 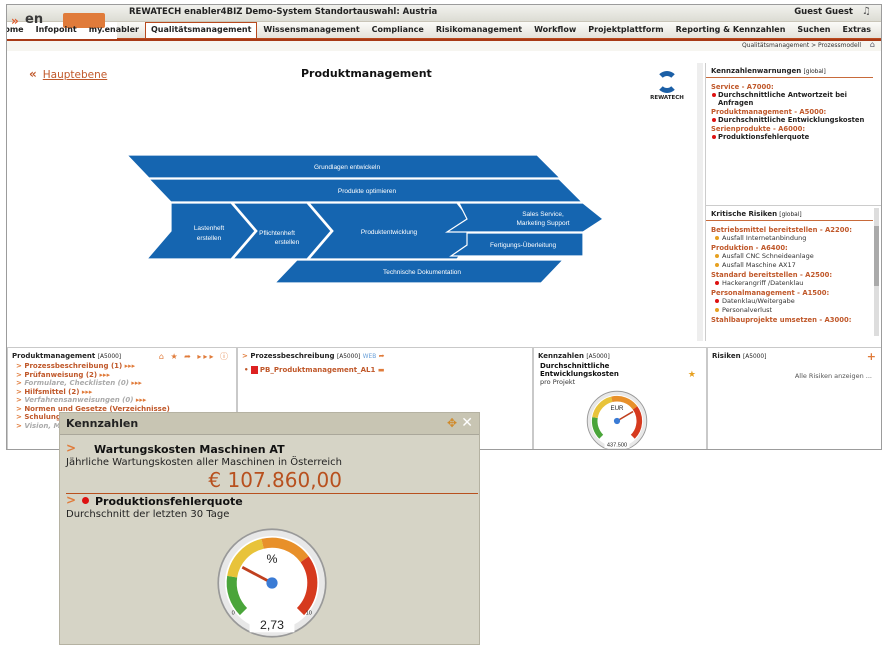 I want to click on kz-metric-name: Durchschnittliche Entwicklungskosten, so click(x=620, y=370).